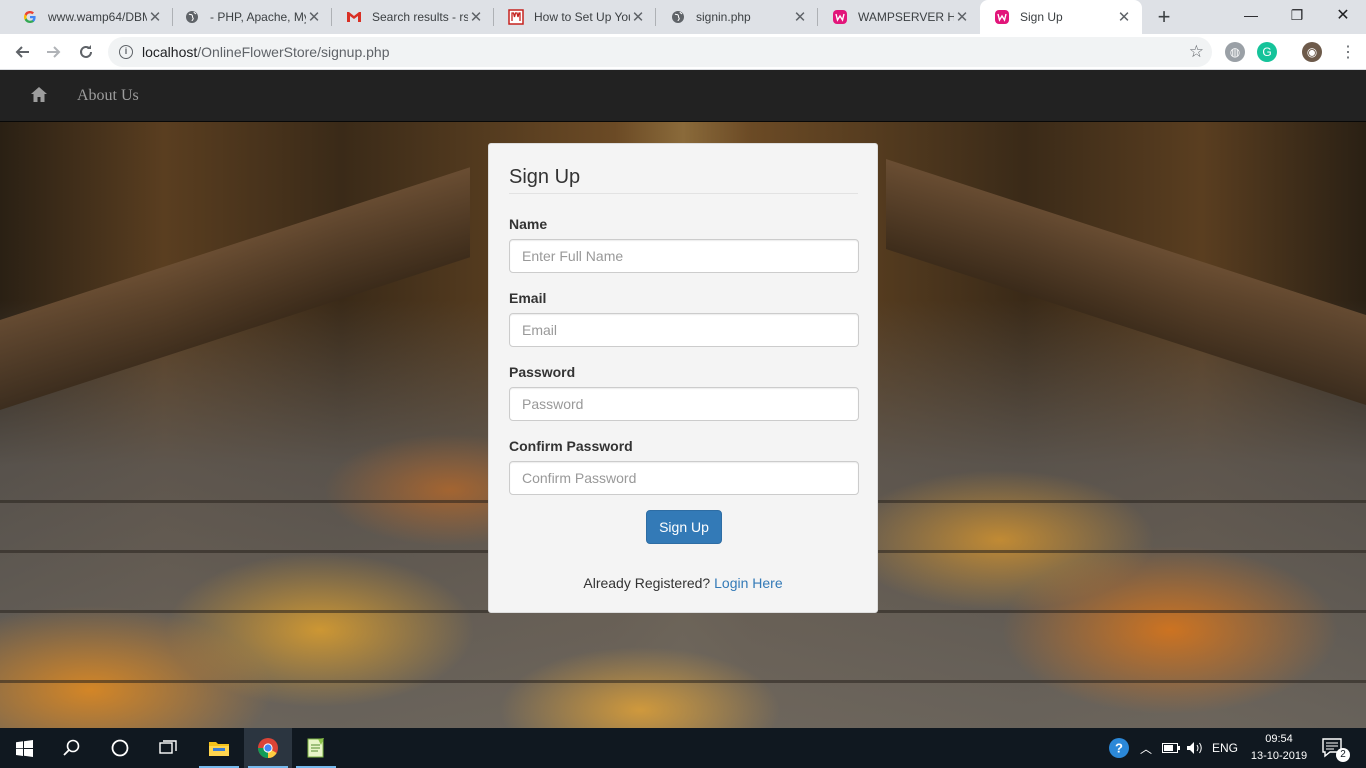 This screenshot has width=1366, height=768. What do you see at coordinates (40, 95) in the screenshot?
I see `home-icon` at bounding box center [40, 95].